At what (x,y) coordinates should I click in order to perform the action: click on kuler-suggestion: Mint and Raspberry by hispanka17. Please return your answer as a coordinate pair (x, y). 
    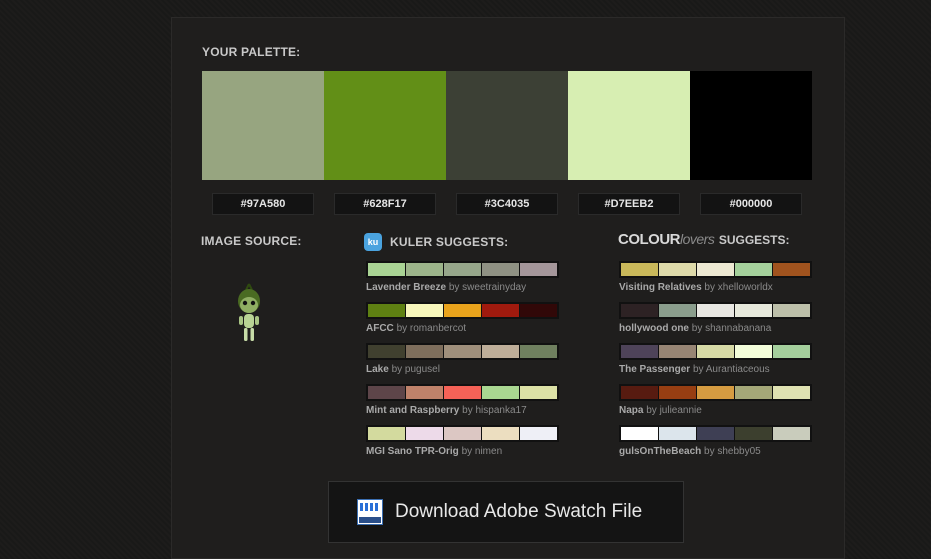
    Looking at the image, I should click on (462, 400).